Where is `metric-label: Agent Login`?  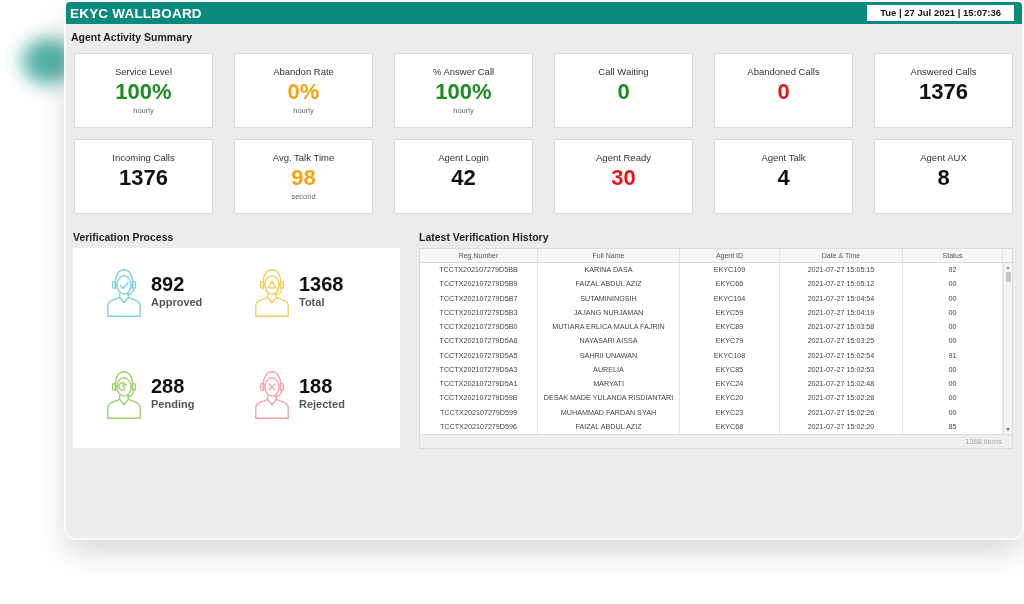 metric-label: Agent Login is located at coordinates (463, 158).